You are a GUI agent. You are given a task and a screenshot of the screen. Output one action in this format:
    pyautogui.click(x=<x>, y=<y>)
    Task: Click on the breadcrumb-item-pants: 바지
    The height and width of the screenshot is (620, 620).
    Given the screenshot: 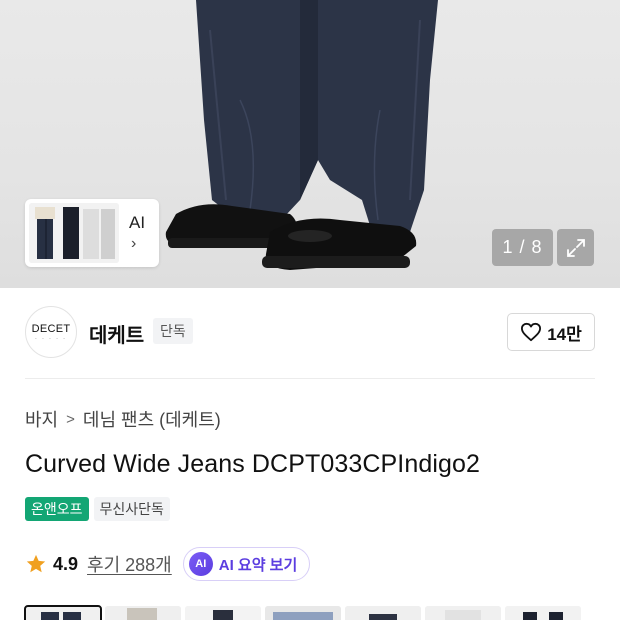 What is the action you would take?
    pyautogui.click(x=41, y=419)
    